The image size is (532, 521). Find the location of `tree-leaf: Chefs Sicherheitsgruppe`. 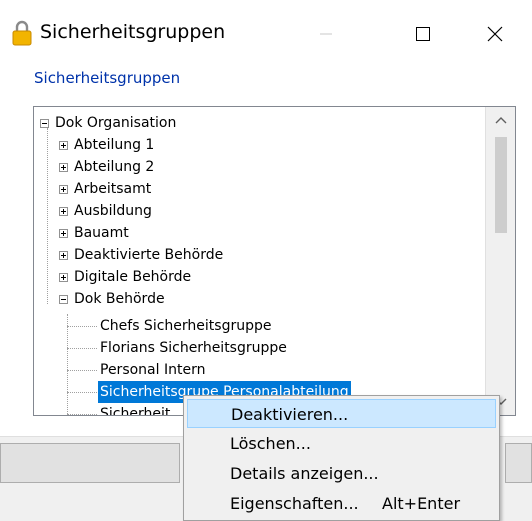

tree-leaf: Chefs Sicherheitsgruppe is located at coordinates (185, 326).